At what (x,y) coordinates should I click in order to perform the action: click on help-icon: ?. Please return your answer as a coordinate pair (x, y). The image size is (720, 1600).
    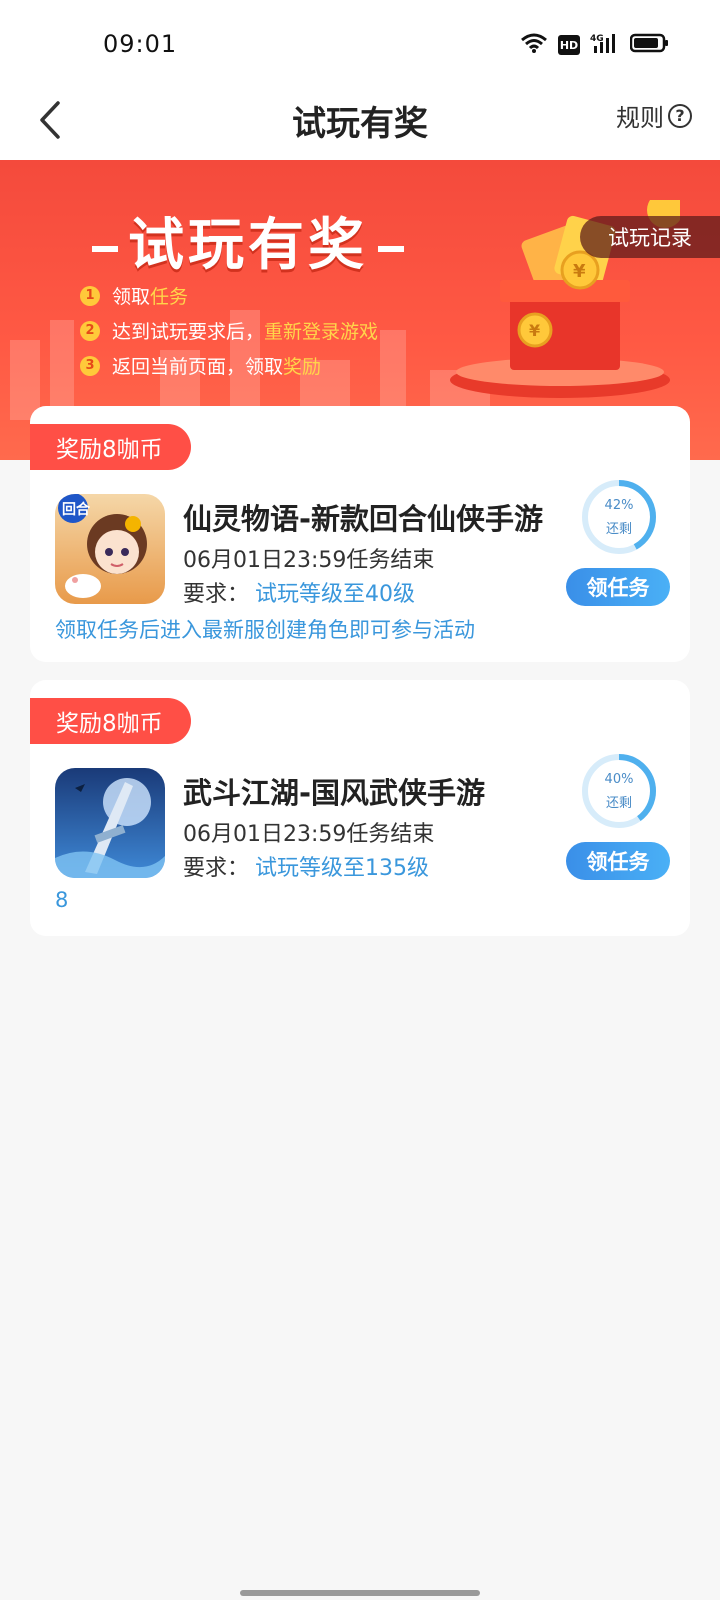
    Looking at the image, I should click on (680, 115).